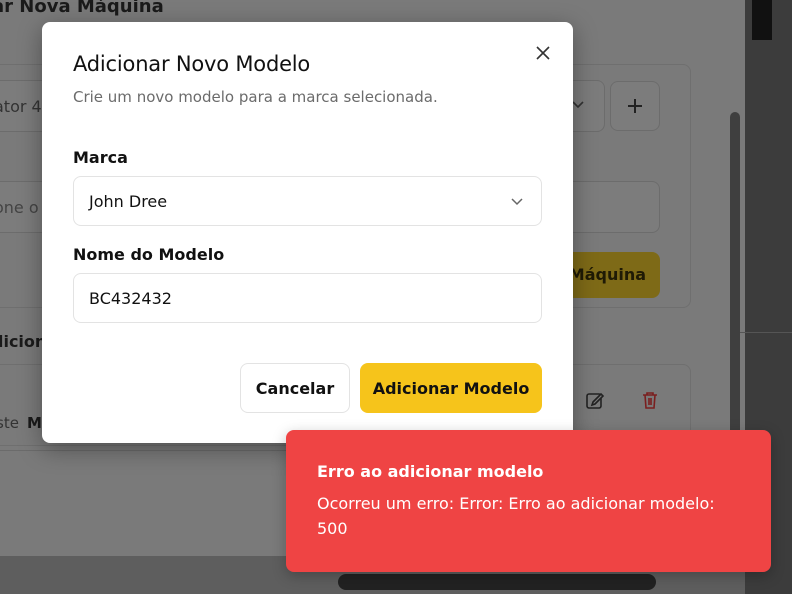  What do you see at coordinates (650, 400) in the screenshot?
I see `trash-icon` at bounding box center [650, 400].